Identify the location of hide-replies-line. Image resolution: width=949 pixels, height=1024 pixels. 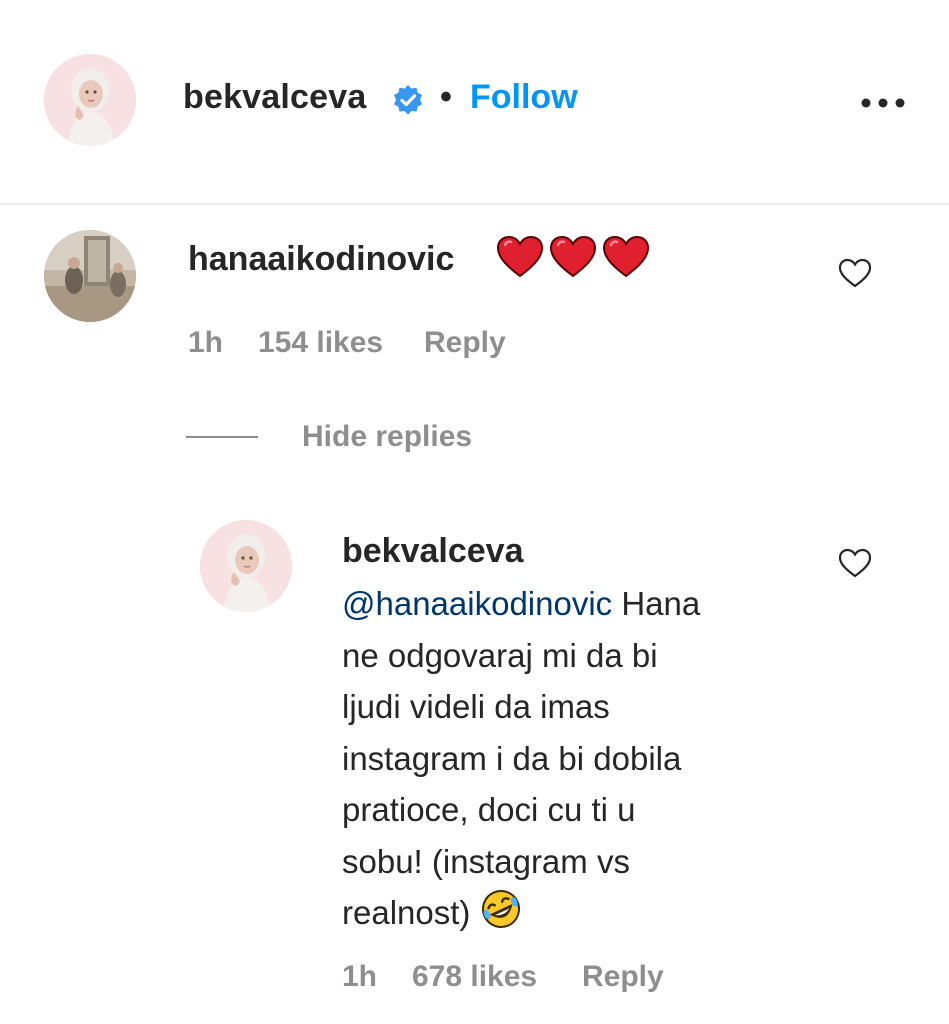
(222, 437).